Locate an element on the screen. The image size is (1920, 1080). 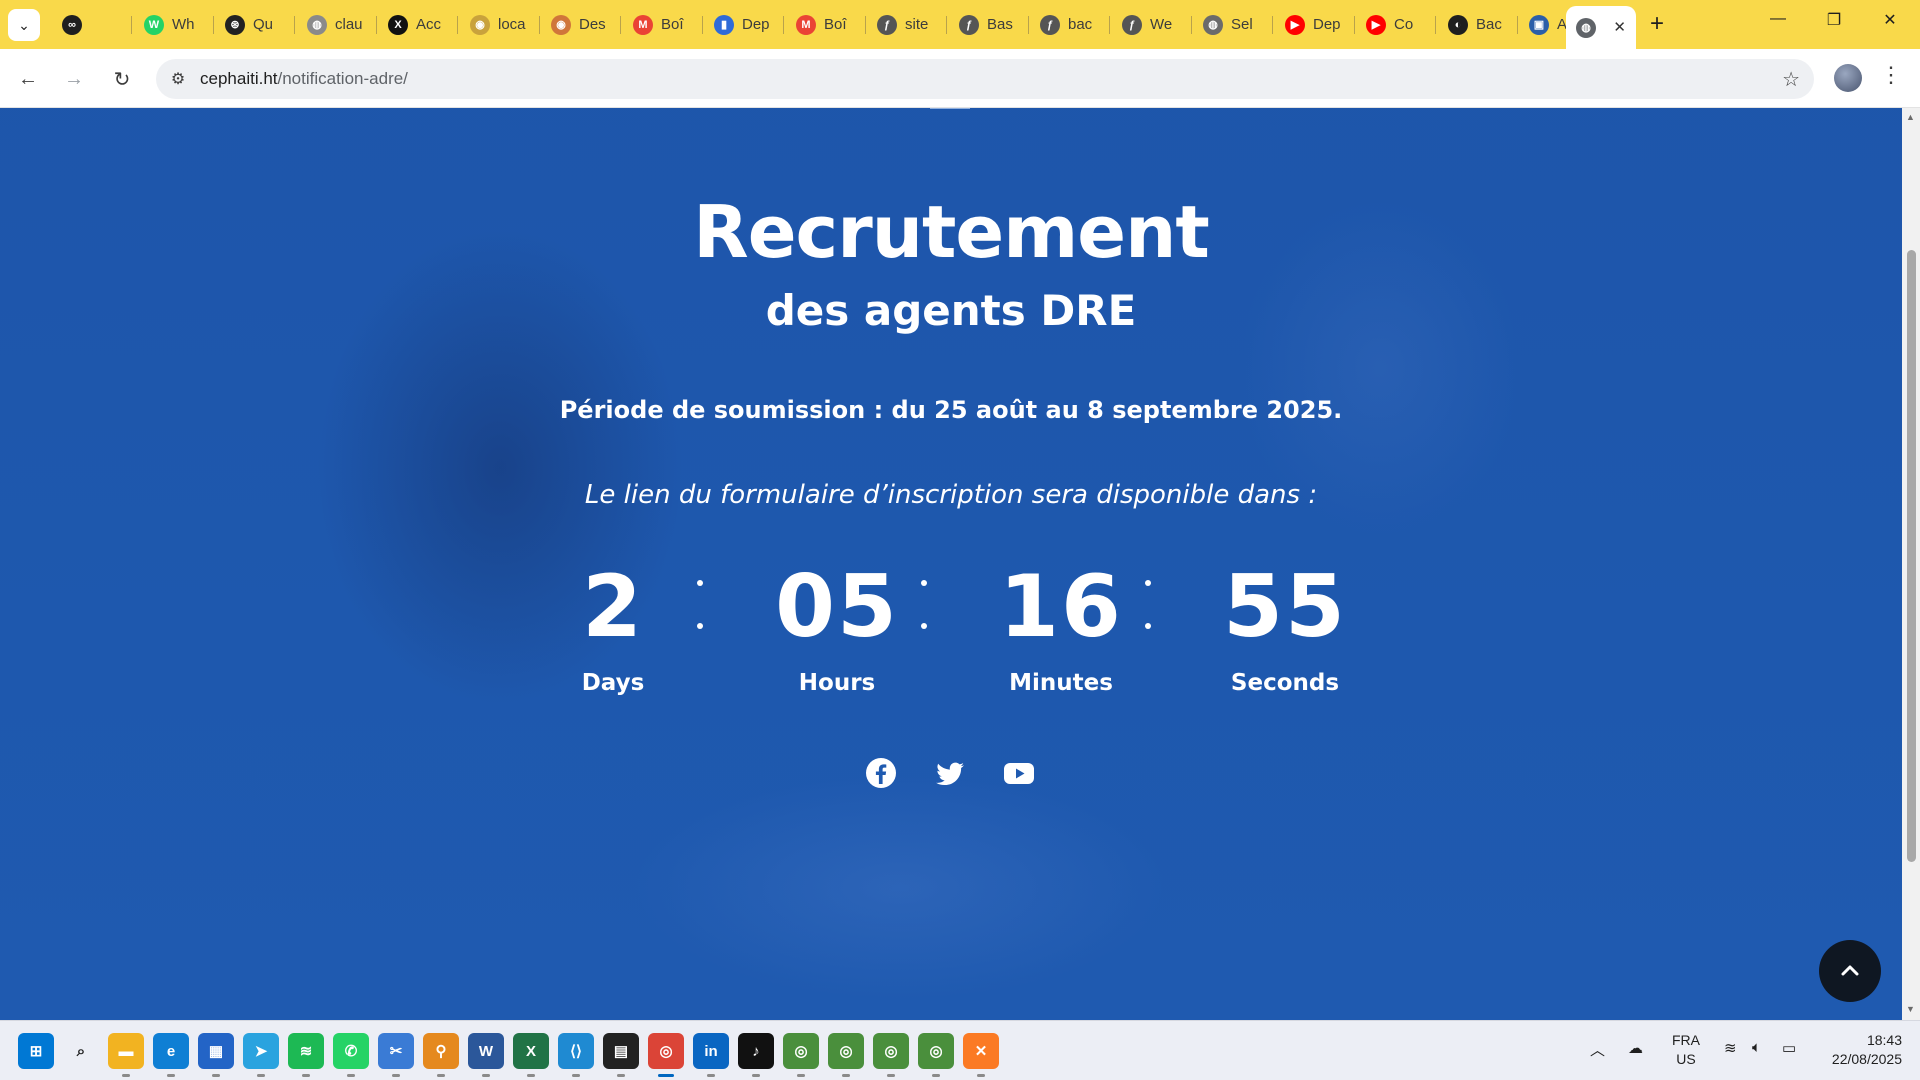
chevron-up-icon is located at coordinates (1850, 970).